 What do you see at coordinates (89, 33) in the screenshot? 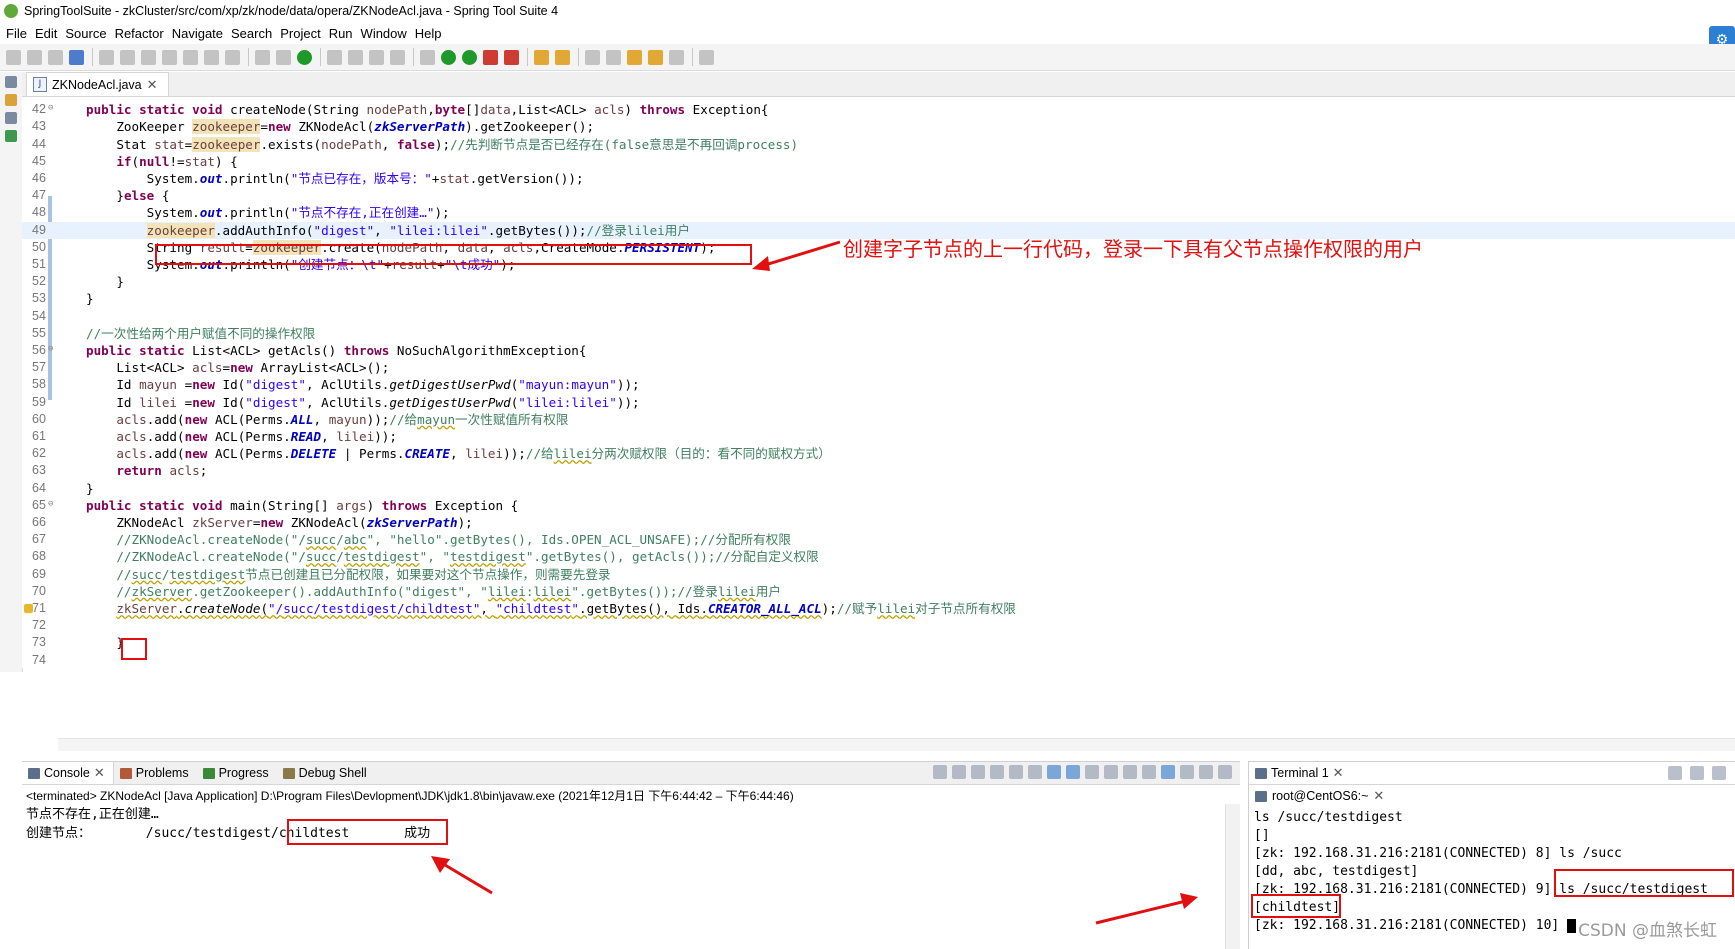
I see `menu-source: Source` at bounding box center [89, 33].